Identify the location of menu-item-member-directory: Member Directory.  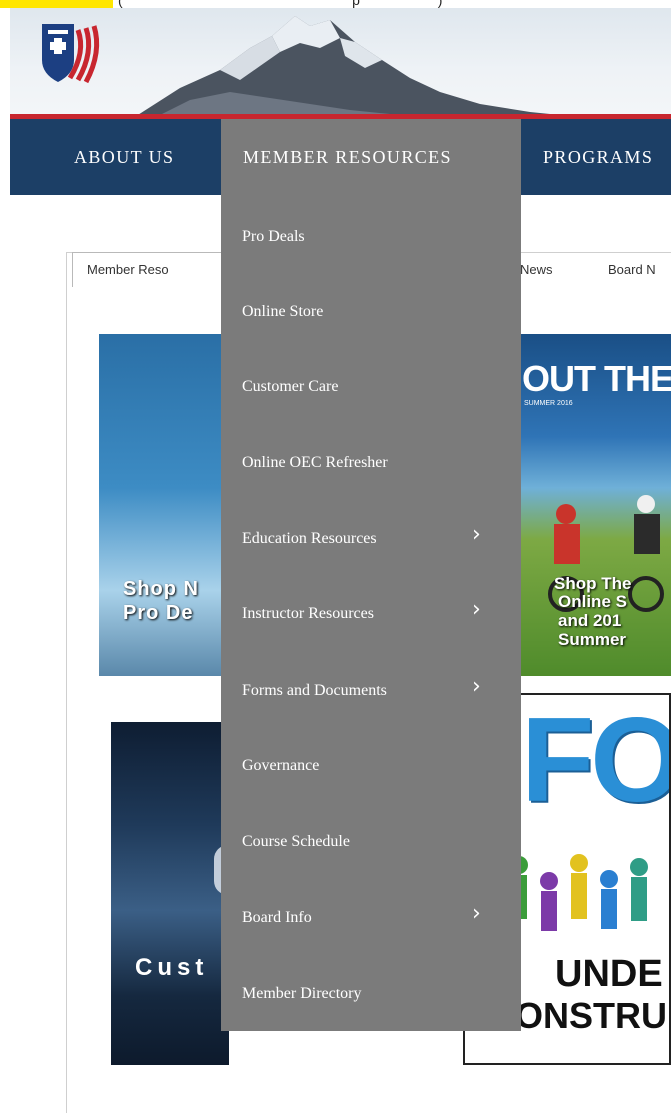
(302, 994).